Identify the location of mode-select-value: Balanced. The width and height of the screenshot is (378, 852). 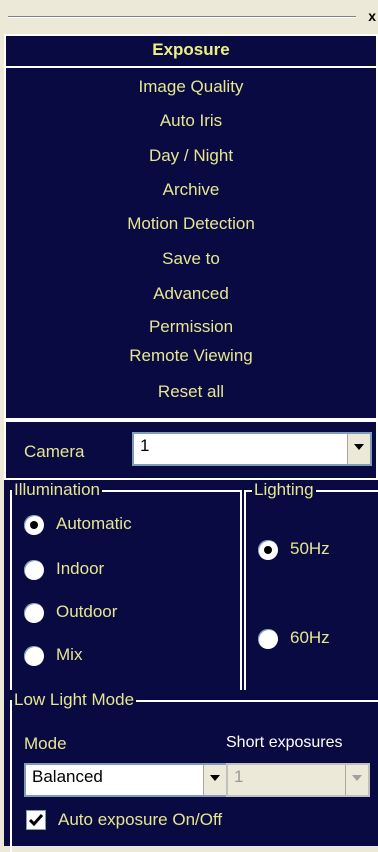
(67, 776).